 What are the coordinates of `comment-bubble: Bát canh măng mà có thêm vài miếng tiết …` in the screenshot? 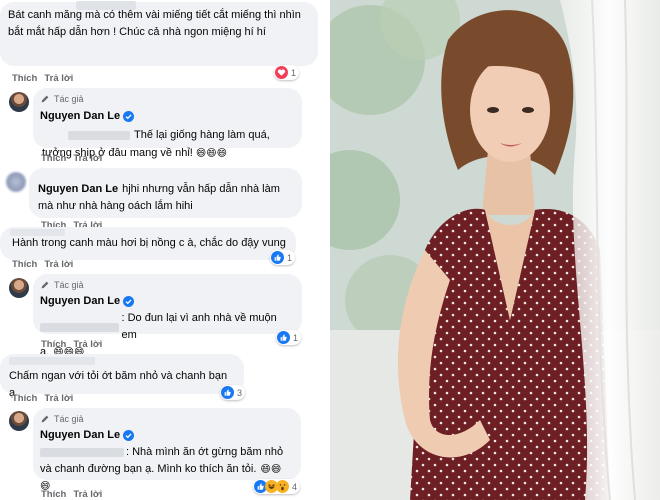 It's located at (159, 33).